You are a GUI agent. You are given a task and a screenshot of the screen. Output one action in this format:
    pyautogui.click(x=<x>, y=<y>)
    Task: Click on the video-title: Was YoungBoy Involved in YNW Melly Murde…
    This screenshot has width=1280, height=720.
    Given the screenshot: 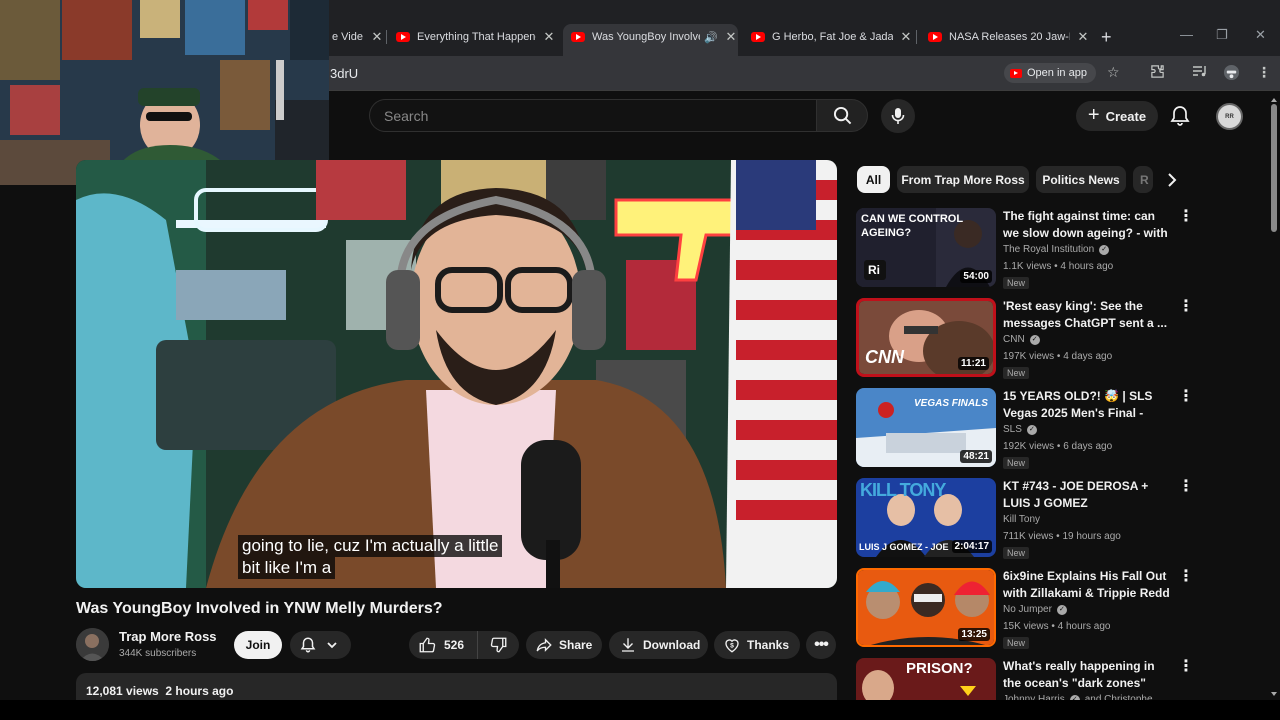 What is the action you would take?
    pyautogui.click(x=259, y=608)
    